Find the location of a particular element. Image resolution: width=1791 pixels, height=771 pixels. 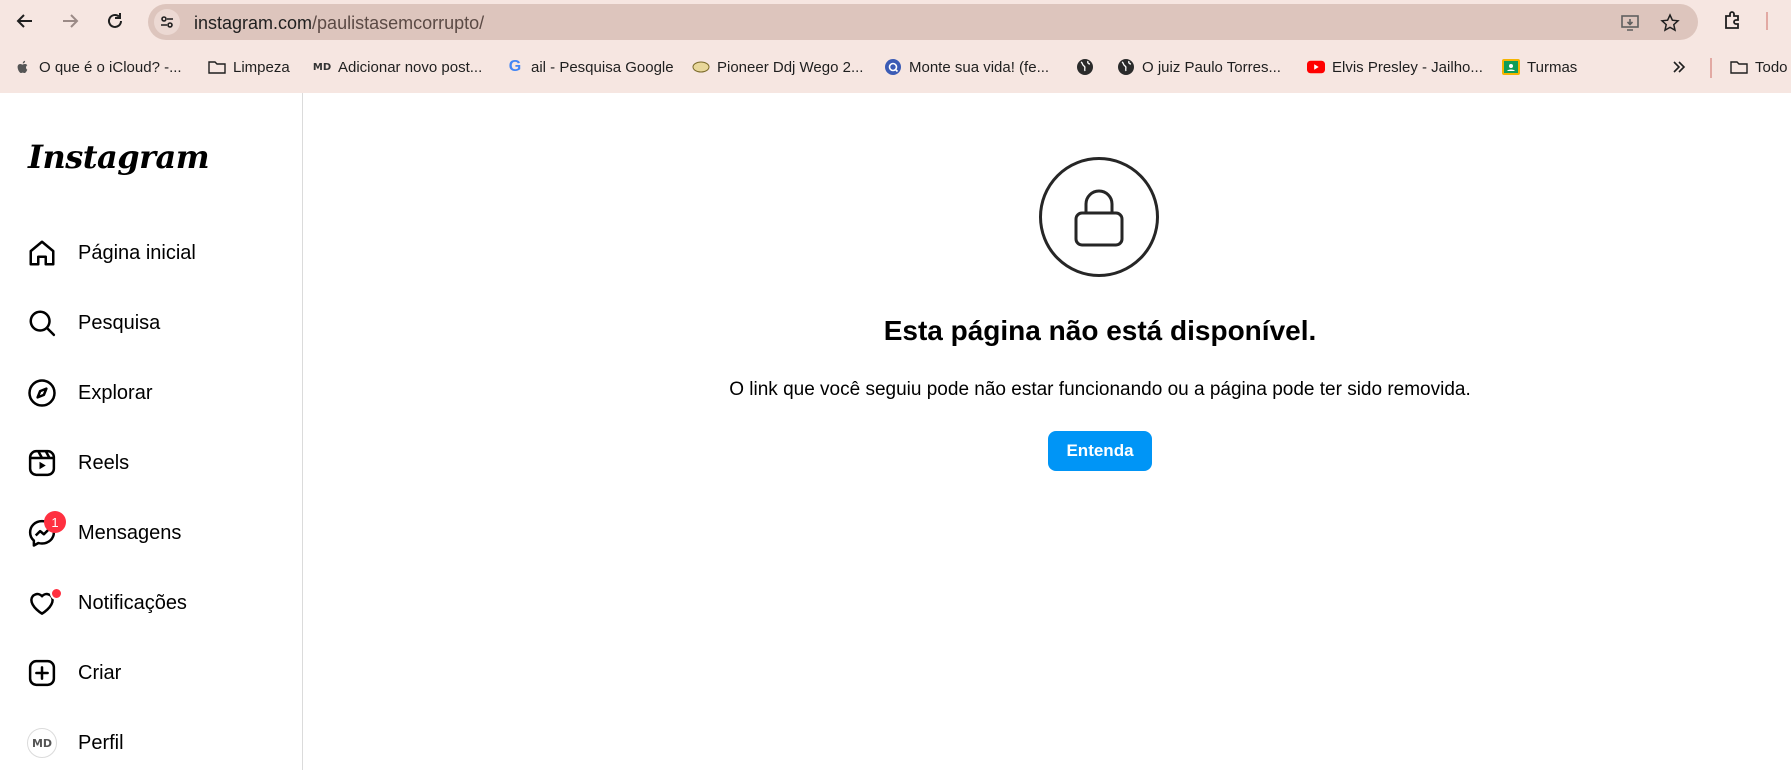

other-bookmarks-folder: Todo is located at coordinates (1759, 67).